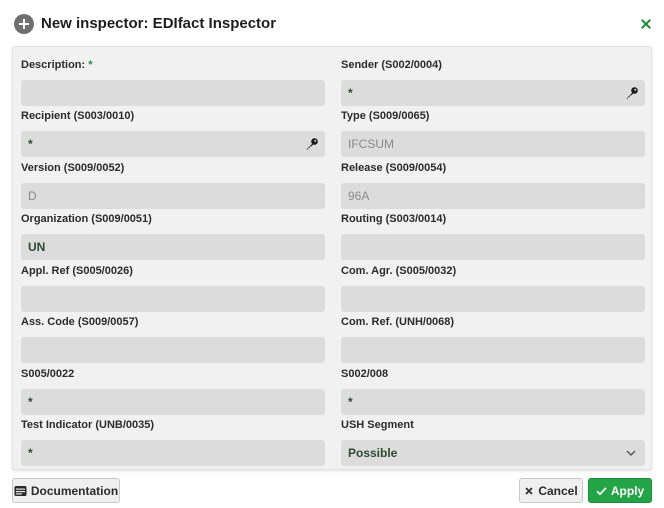  Describe the element at coordinates (173, 196) in the screenshot. I see `version-input: D` at that location.